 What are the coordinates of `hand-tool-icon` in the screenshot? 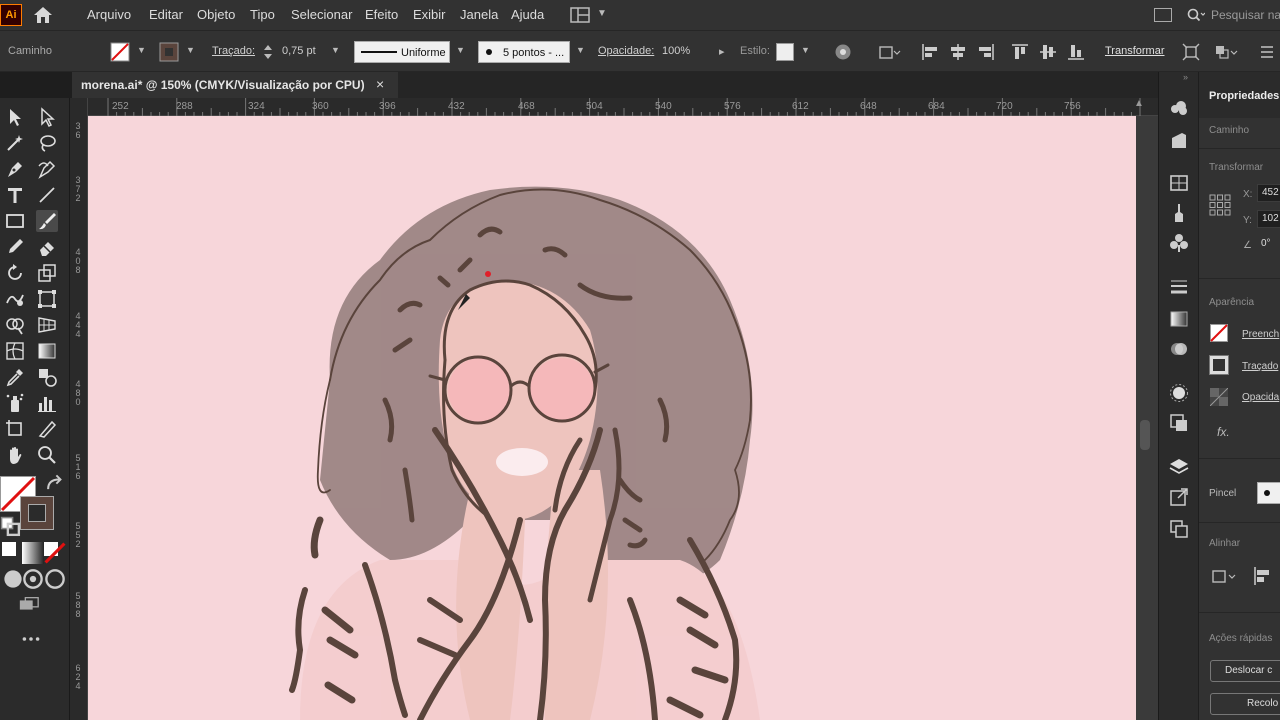 It's located at (15, 455).